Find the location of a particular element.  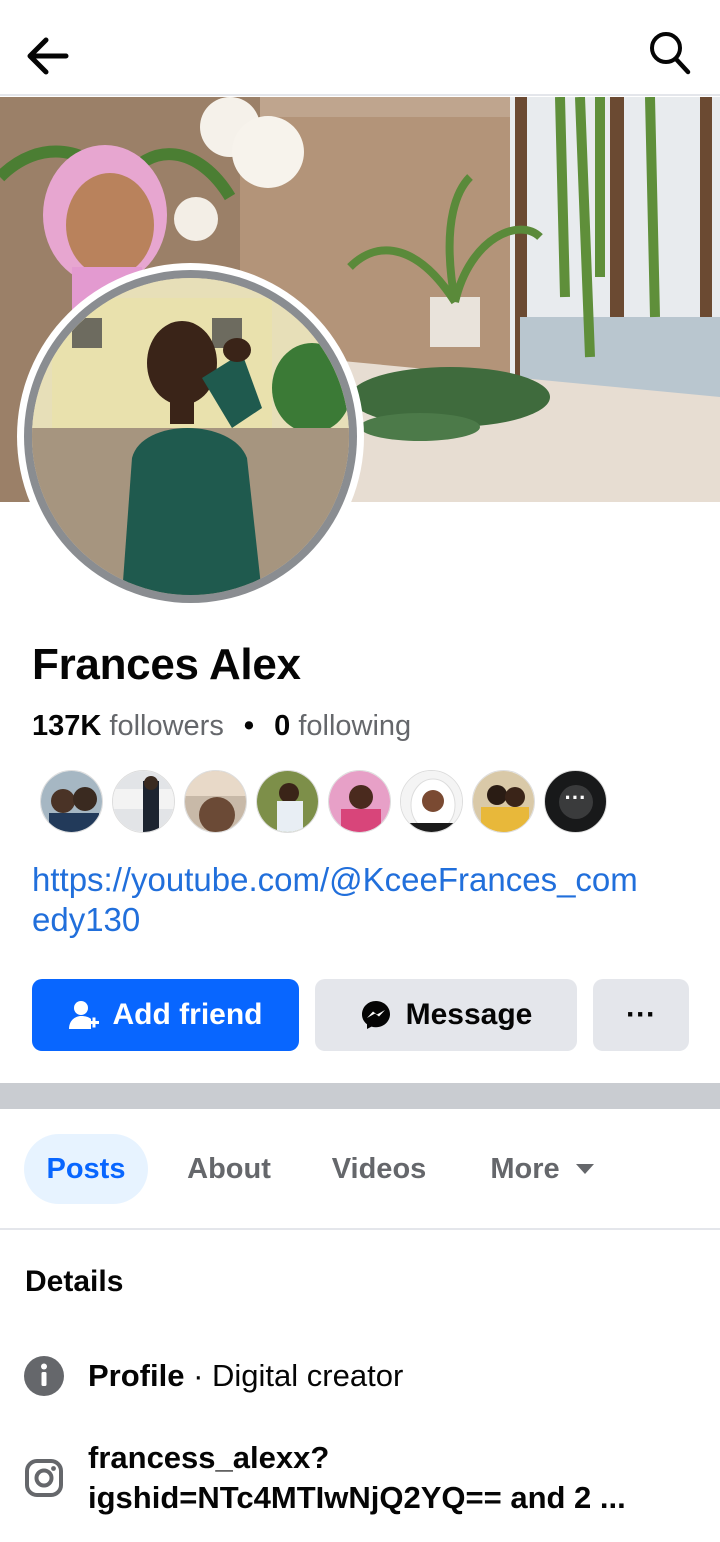

tab-more: More is located at coordinates (542, 1169).